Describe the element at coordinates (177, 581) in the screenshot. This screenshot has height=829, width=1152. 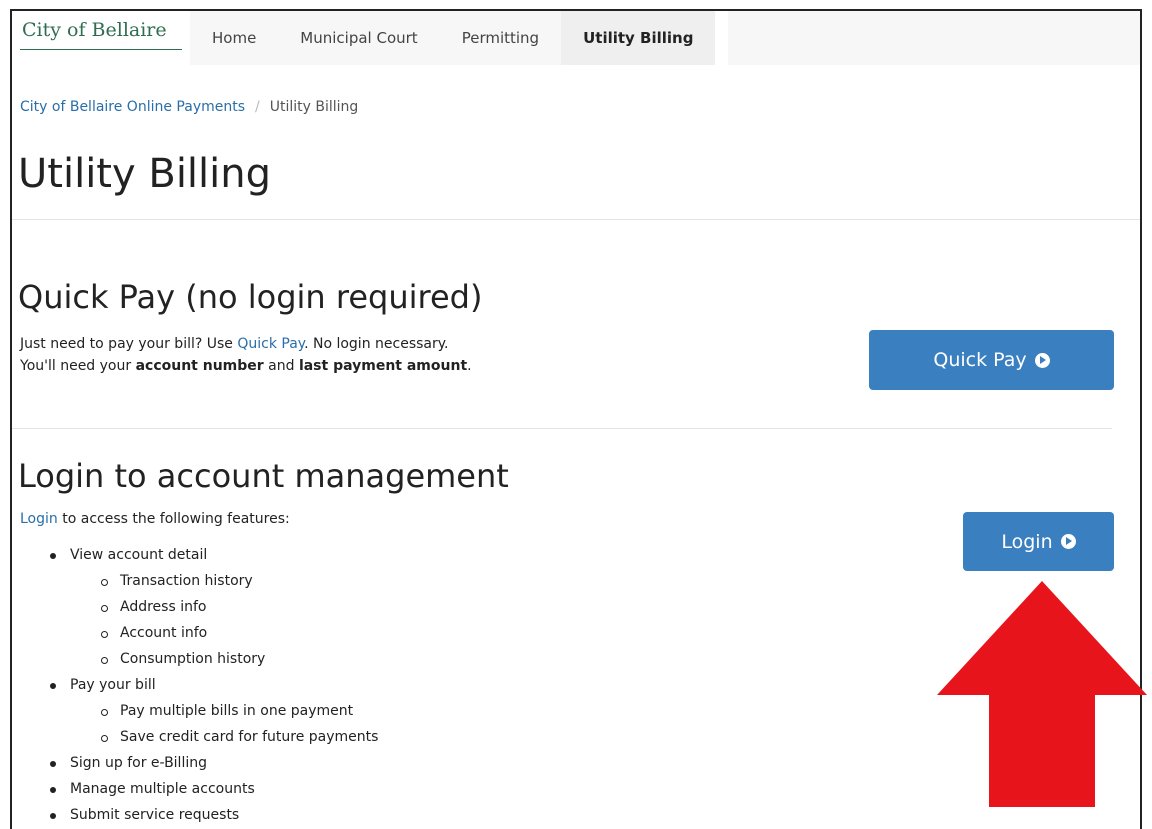
I see `list-item: Transaction history` at that location.